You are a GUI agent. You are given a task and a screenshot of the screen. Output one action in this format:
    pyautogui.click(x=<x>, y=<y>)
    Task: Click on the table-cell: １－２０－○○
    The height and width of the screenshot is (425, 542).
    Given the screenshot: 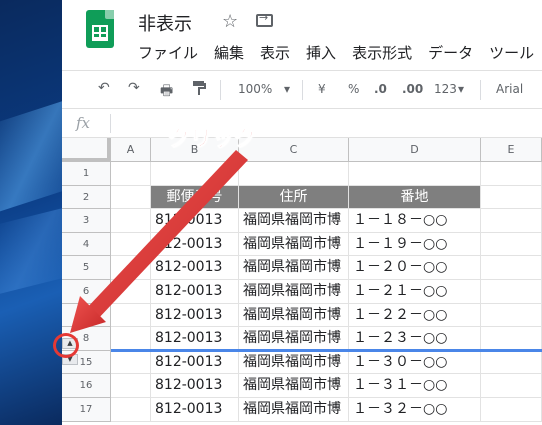 What is the action you would take?
    pyautogui.click(x=415, y=268)
    